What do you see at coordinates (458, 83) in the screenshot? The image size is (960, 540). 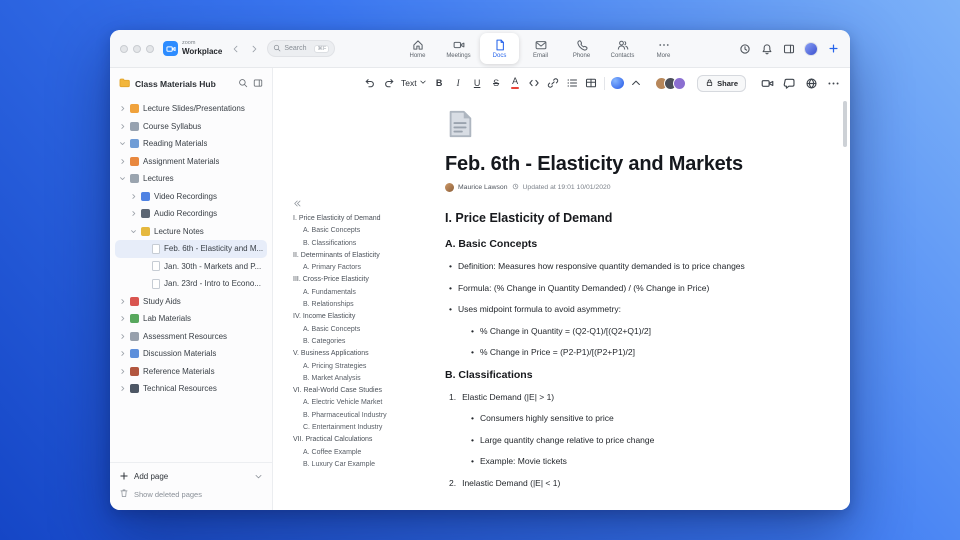 I see `italic-button: I` at bounding box center [458, 83].